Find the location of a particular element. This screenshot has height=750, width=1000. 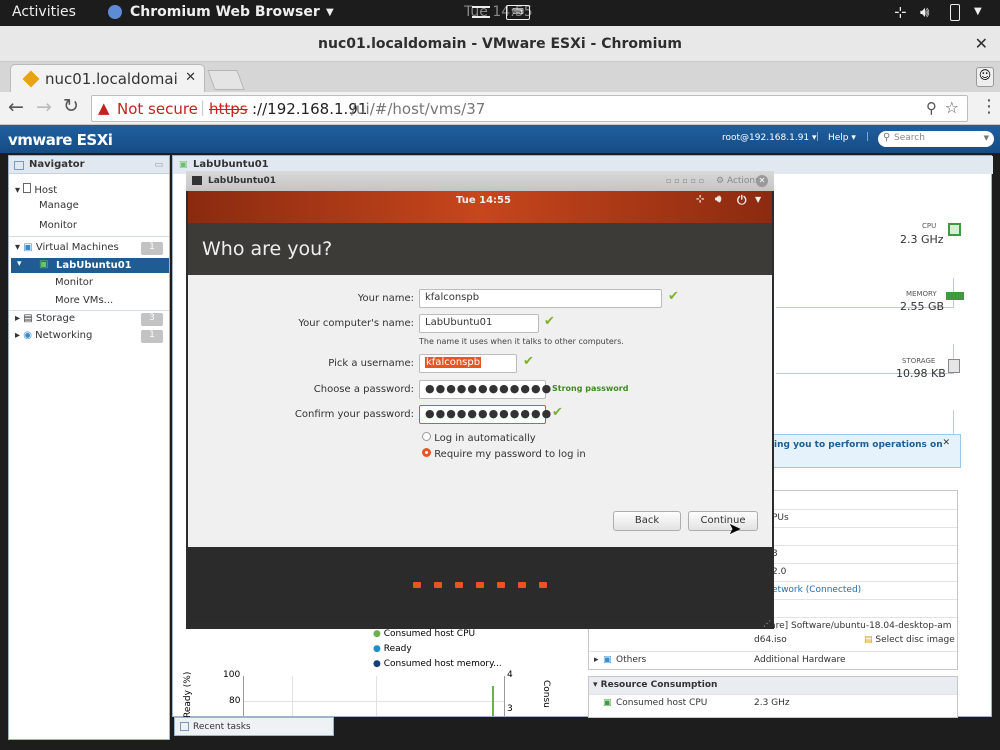

new-tab-button is located at coordinates (226, 80).